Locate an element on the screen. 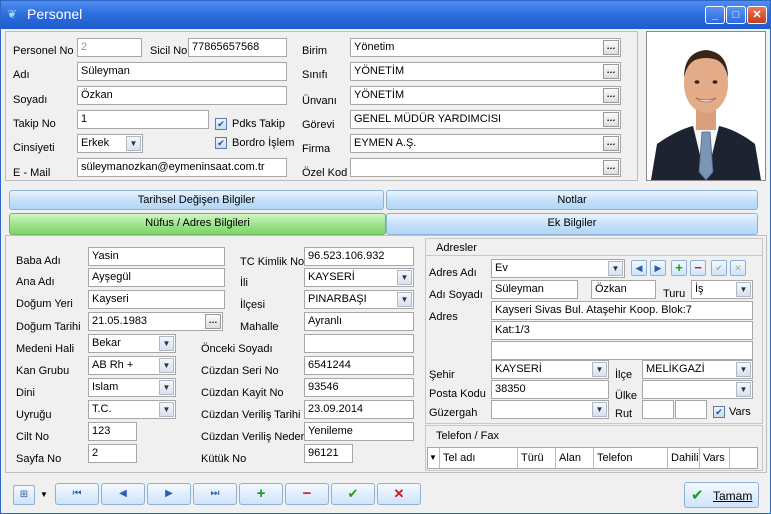 Image resolution: width=771 pixels, height=514 pixels. uyrugu-select: T.C. ▼ is located at coordinates (132, 409).